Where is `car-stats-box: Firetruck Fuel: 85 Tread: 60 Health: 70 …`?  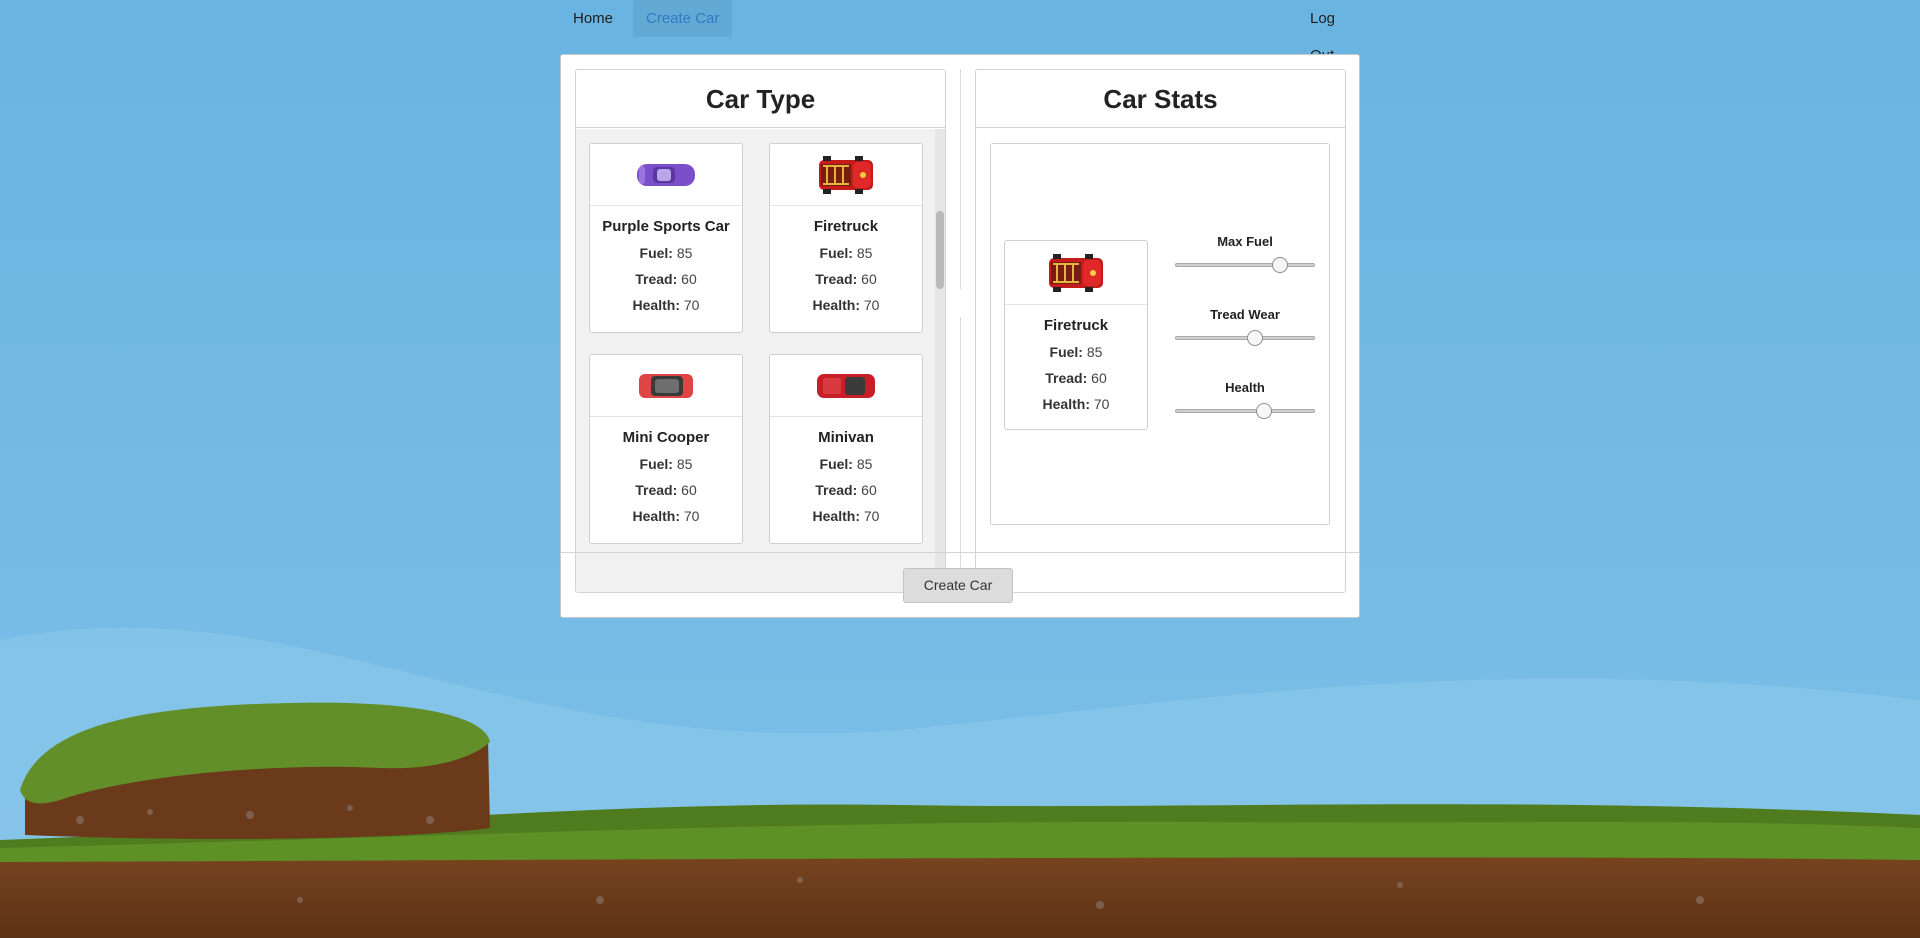 car-stats-box: Firetruck Fuel: 85 Tread: 60 Health: 70 … is located at coordinates (1160, 334).